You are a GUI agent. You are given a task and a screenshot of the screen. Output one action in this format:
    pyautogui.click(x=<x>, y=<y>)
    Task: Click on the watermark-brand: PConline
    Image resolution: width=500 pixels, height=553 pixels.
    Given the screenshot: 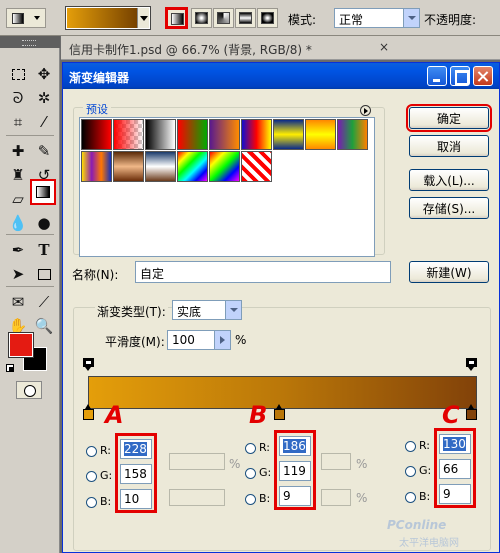 What is the action you would take?
    pyautogui.click(x=417, y=525)
    